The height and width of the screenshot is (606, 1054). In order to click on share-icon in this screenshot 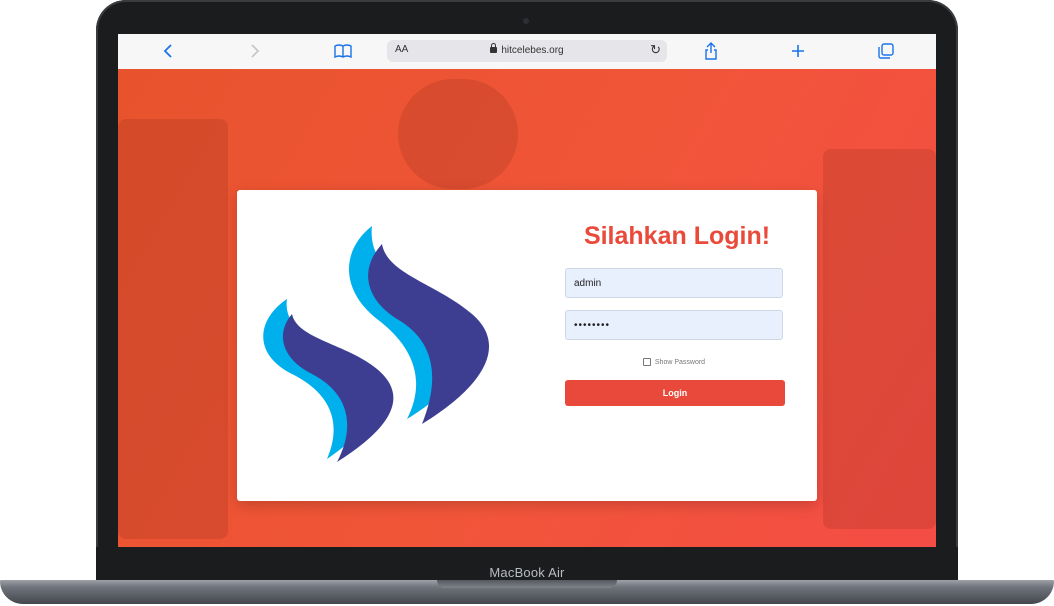, I will do `click(711, 51)`.